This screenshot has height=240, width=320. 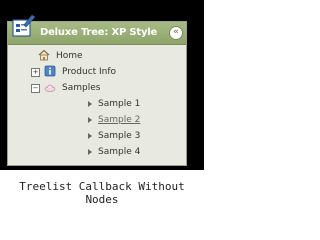 I want to click on samples-icon, so click(x=50, y=88).